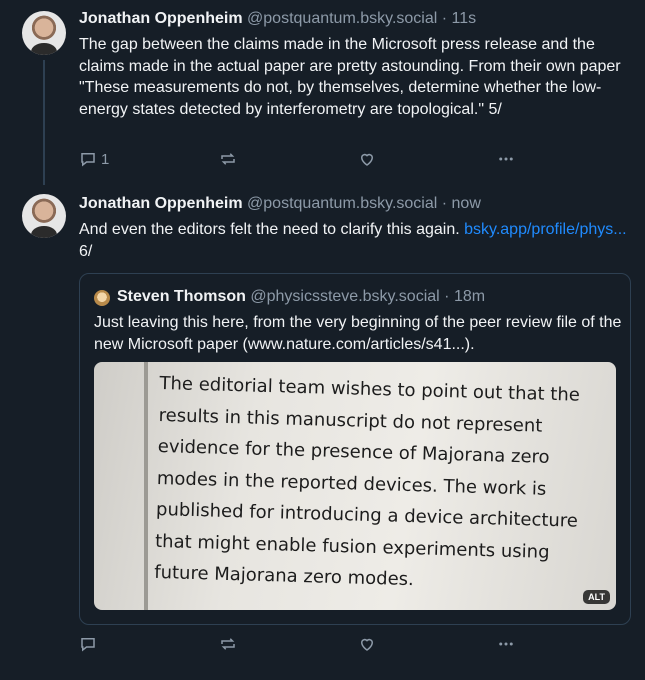  Describe the element at coordinates (466, 203) in the screenshot. I see `post-time: now` at that location.